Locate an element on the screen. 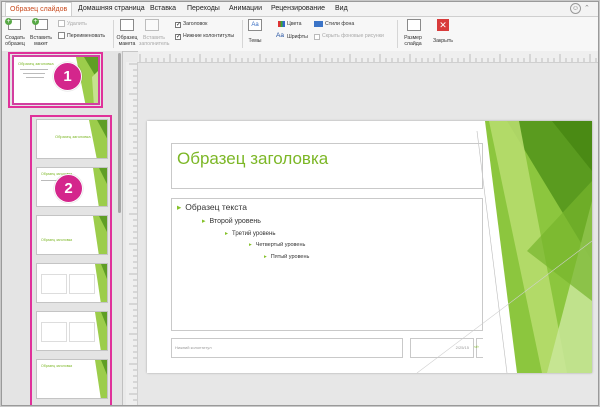 The height and width of the screenshot is (407, 600). vertical-ruler is located at coordinates (132, 233).